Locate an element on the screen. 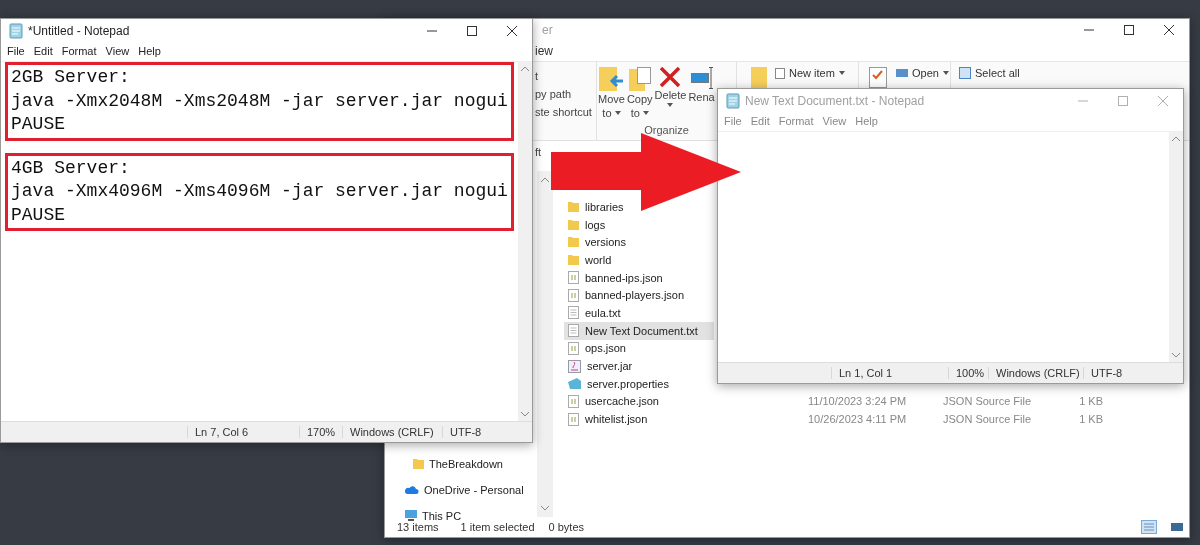 The width and height of the screenshot is (1200, 545). list-entry: server.properties is located at coordinates (639, 383).